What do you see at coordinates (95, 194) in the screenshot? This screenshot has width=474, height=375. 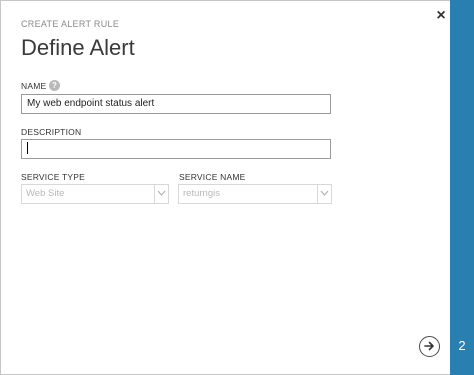 I see `service-type-select: Web Site` at bounding box center [95, 194].